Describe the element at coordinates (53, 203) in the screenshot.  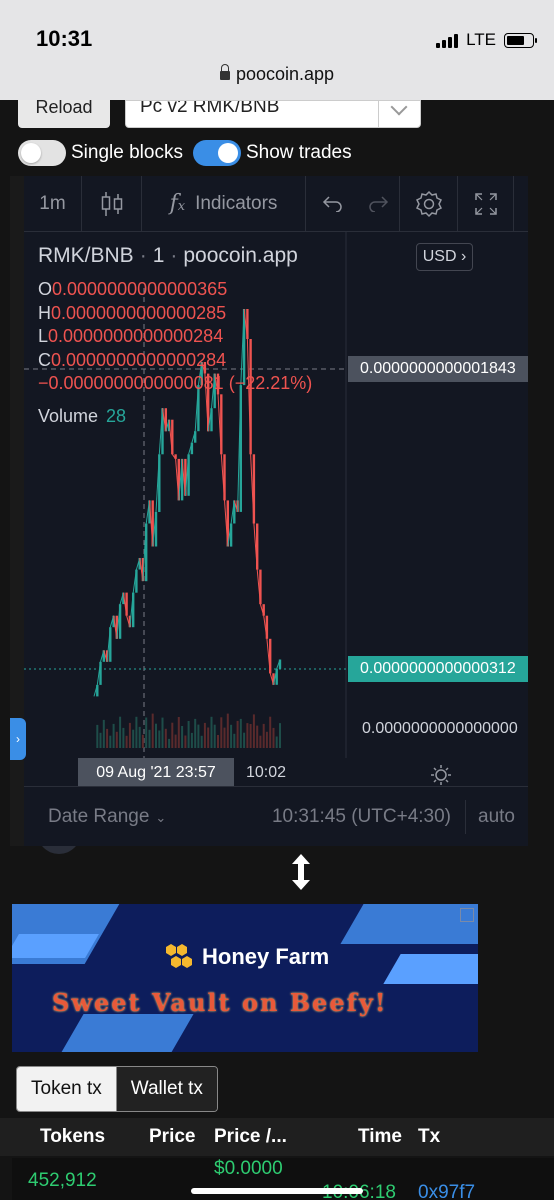
I see `interval-button: 1m` at that location.